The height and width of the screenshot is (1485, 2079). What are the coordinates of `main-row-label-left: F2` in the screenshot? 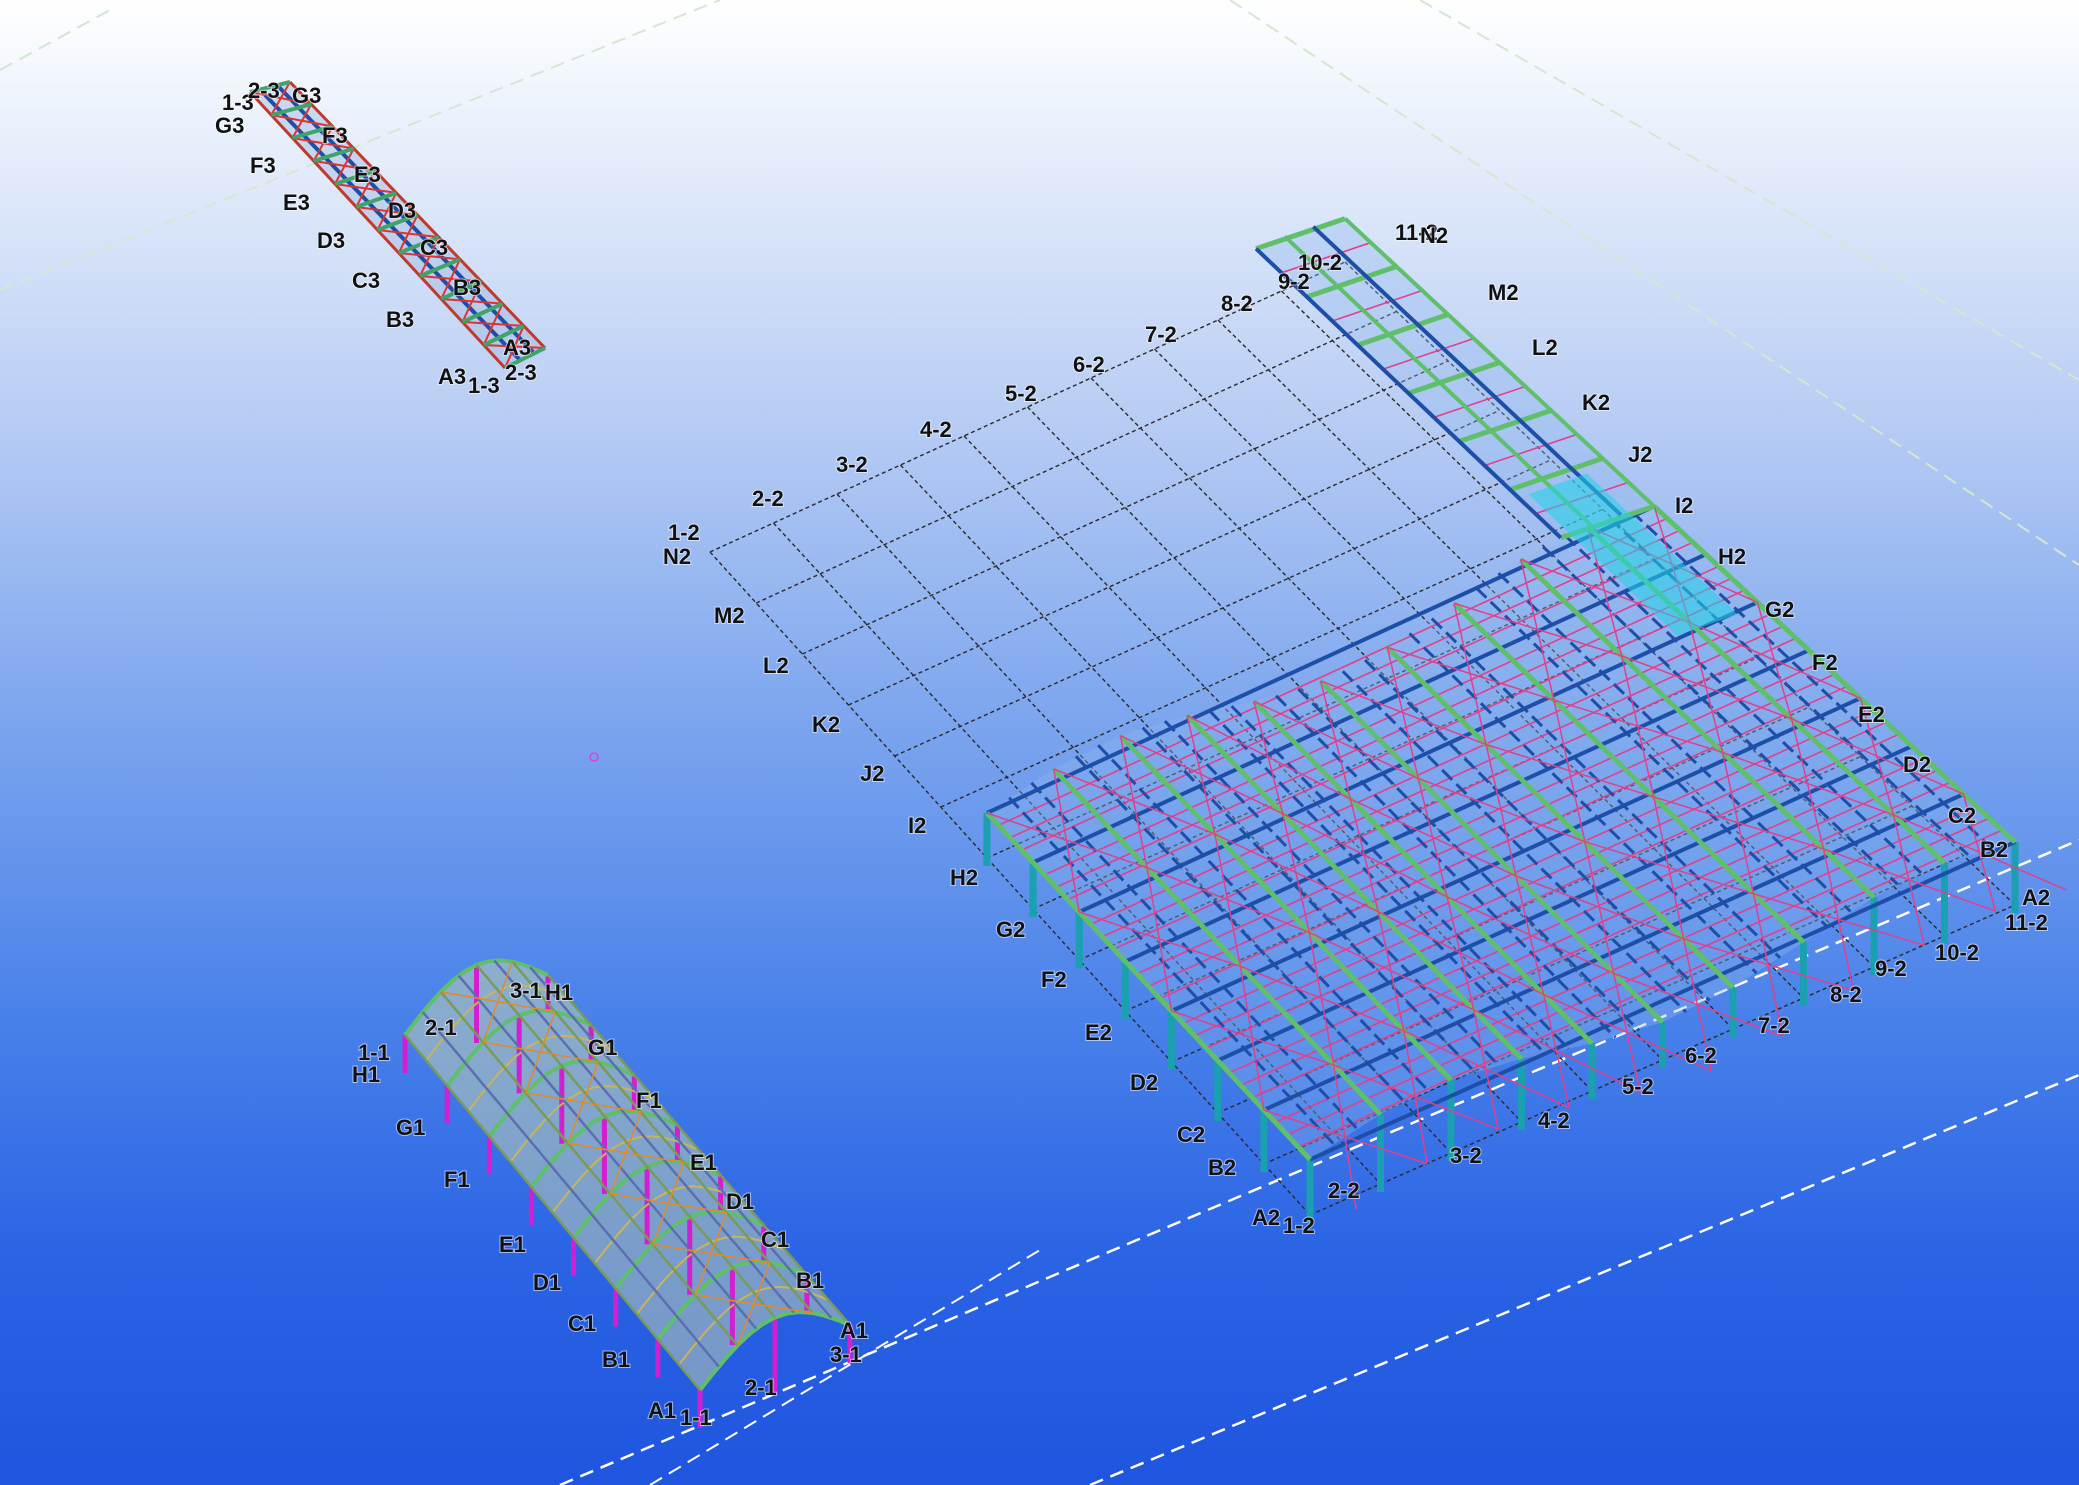 It's located at (1054, 979).